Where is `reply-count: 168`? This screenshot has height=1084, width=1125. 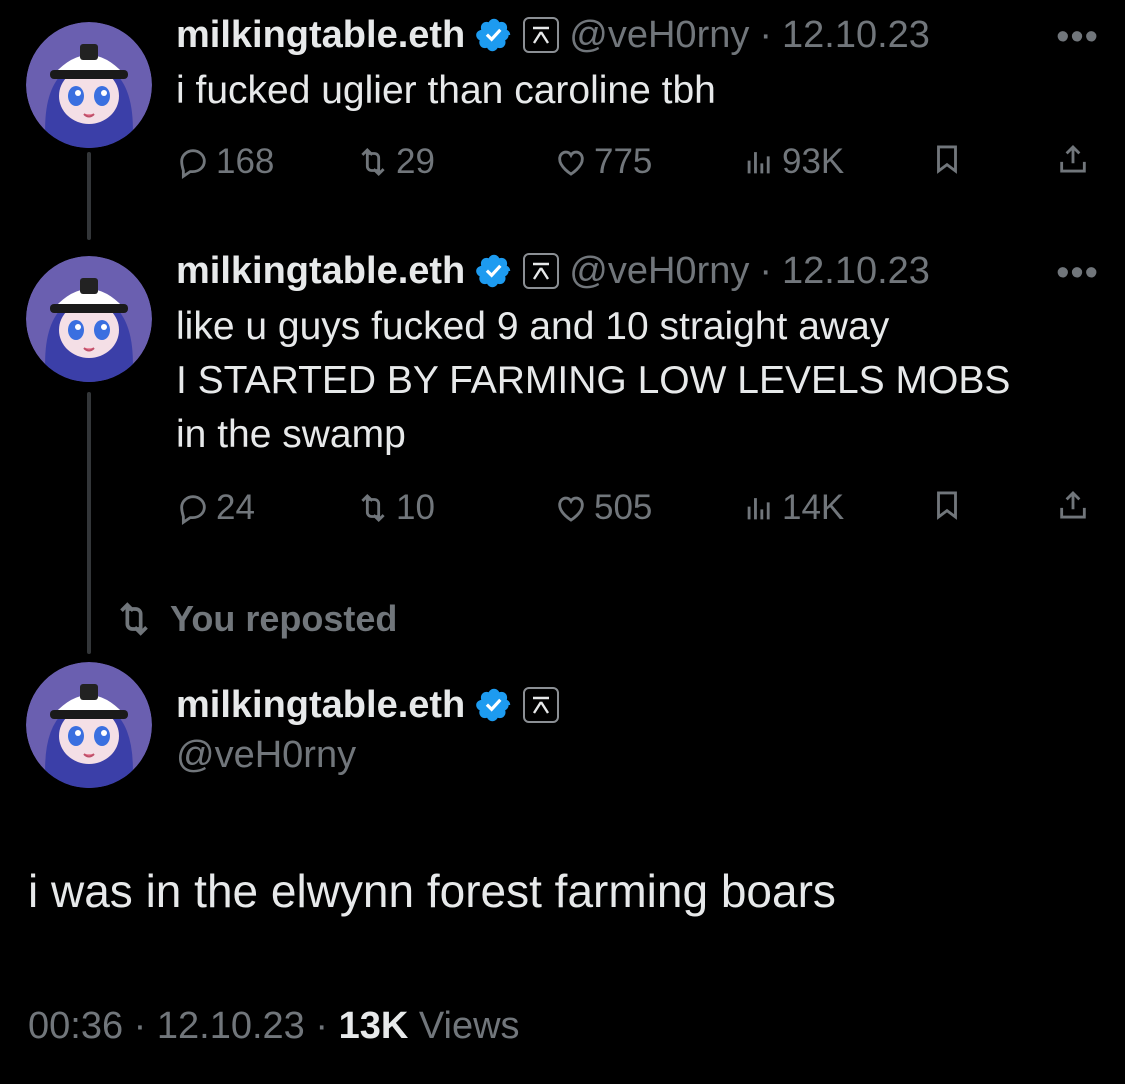 reply-count: 168 is located at coordinates (245, 161).